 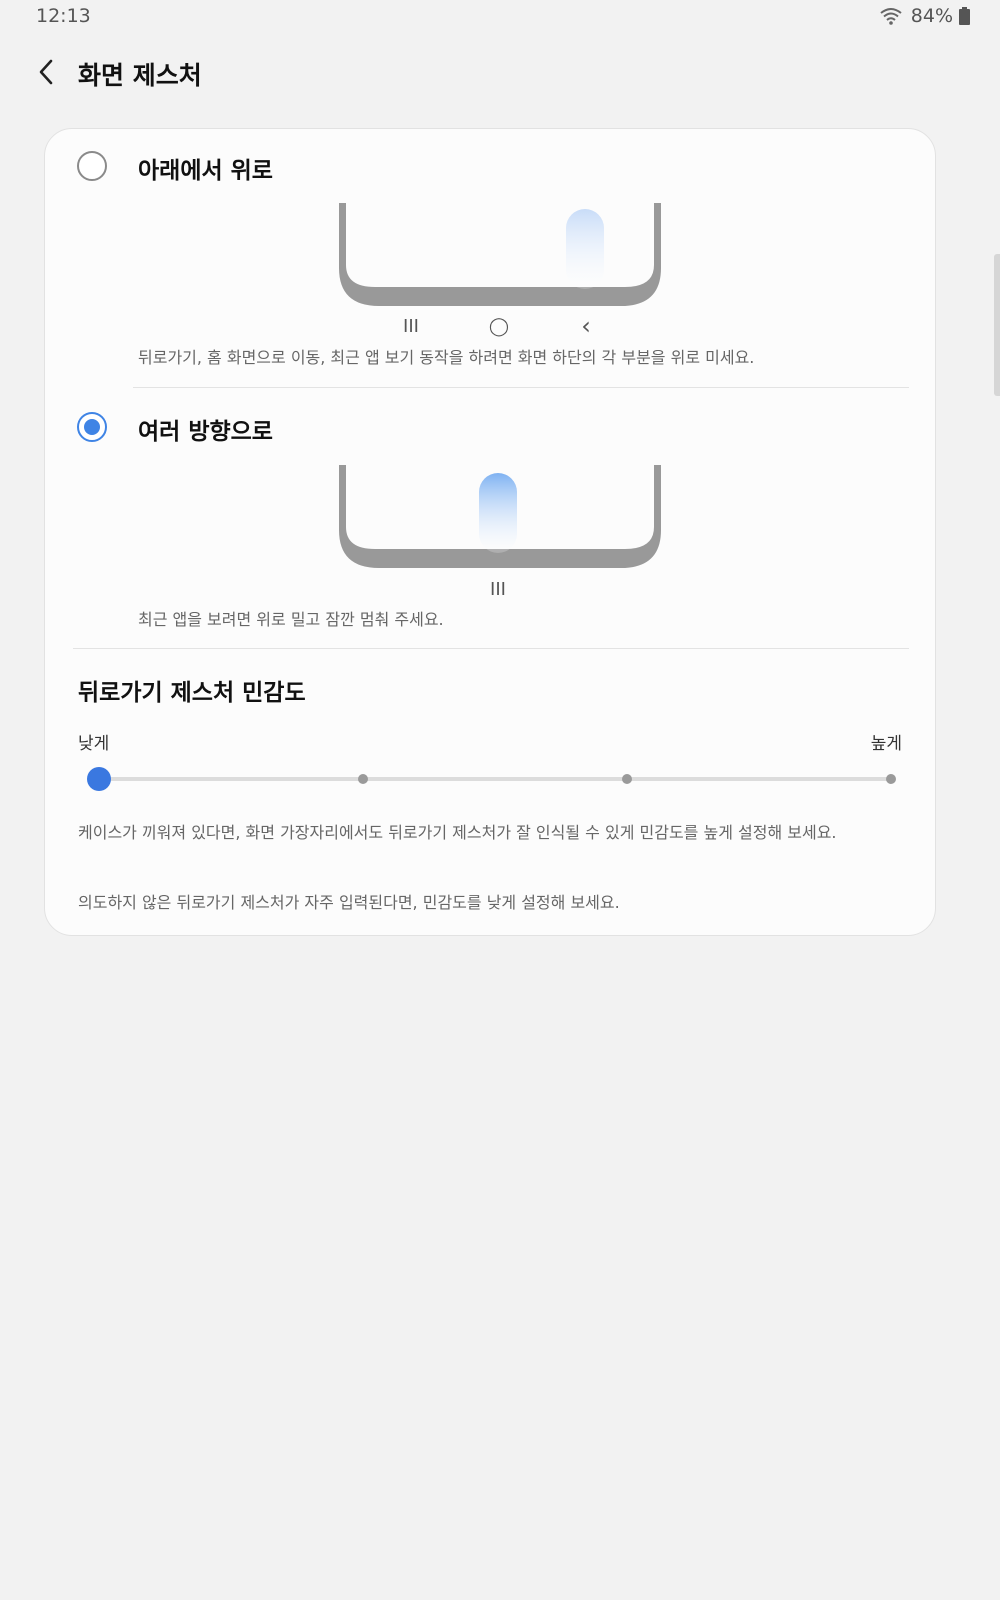 I want to click on swipe-from-bottom-illustration, so click(x=500, y=254).